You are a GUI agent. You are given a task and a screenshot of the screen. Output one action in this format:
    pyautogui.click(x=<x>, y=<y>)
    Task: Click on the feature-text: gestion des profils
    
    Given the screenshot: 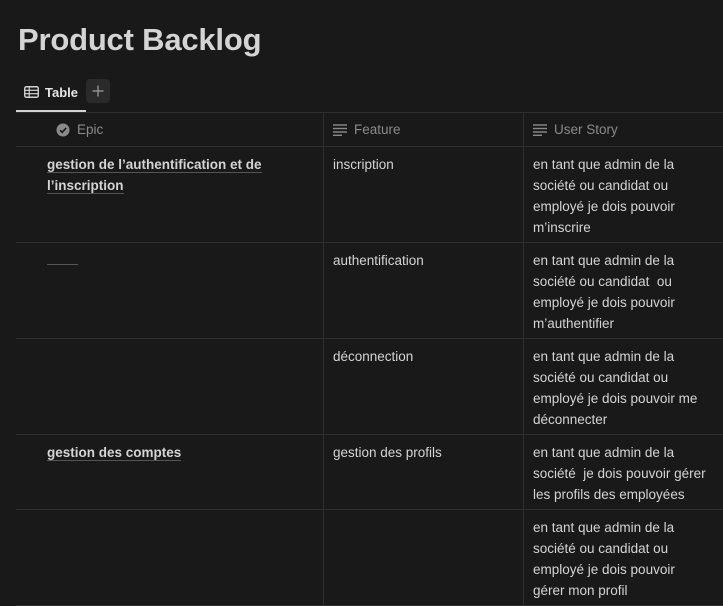 What is the action you would take?
    pyautogui.click(x=387, y=452)
    